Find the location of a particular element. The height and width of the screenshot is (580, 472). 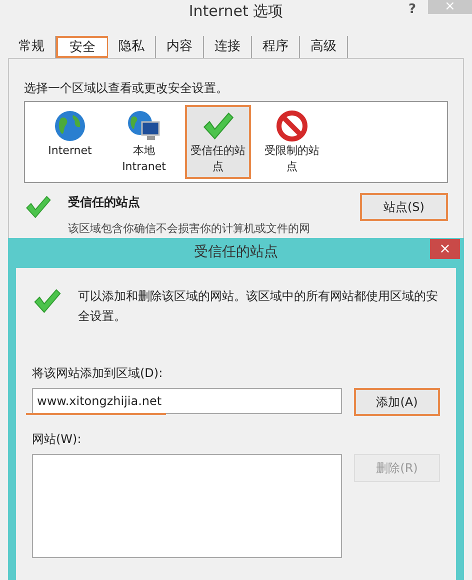

dialog-intro: 可以添加和删除该区域的网站。该区域中的所有网站都使用区域的安全设置。 is located at coordinates (258, 306).